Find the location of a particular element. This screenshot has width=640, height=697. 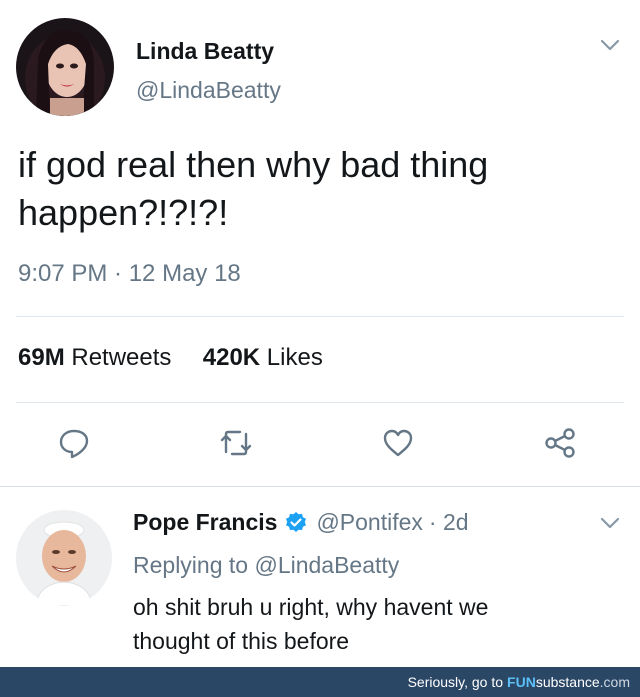

reply-menu-button is located at coordinates (610, 523).